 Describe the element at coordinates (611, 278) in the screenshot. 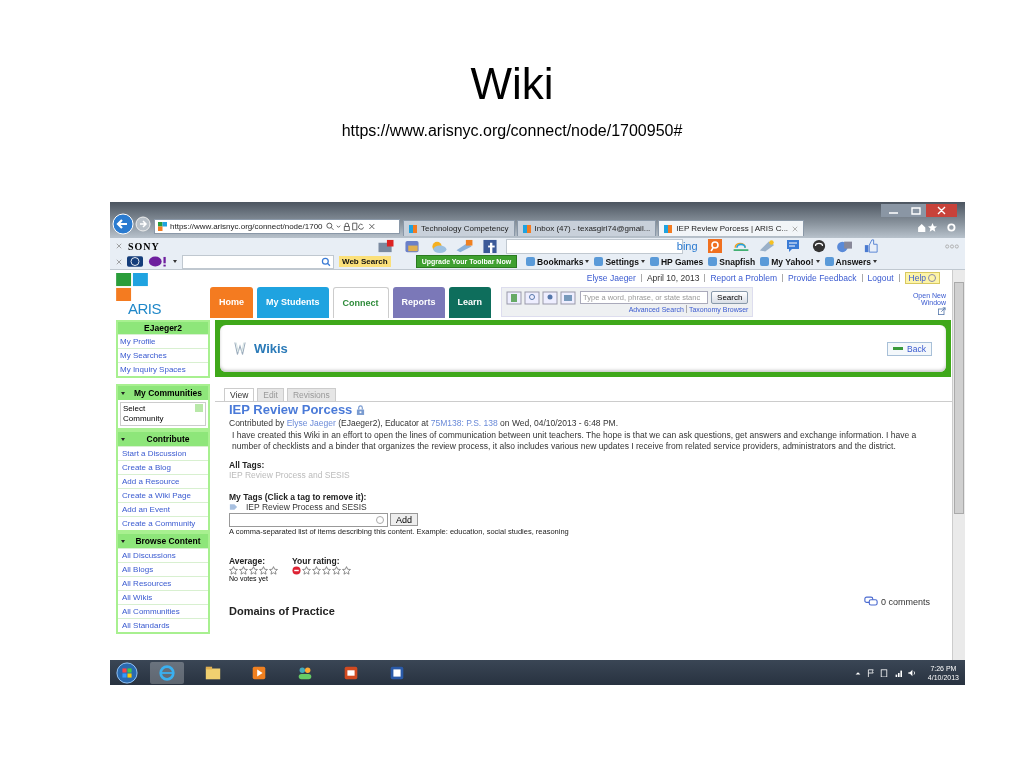

I see `header-link: Elyse Jaeger` at that location.